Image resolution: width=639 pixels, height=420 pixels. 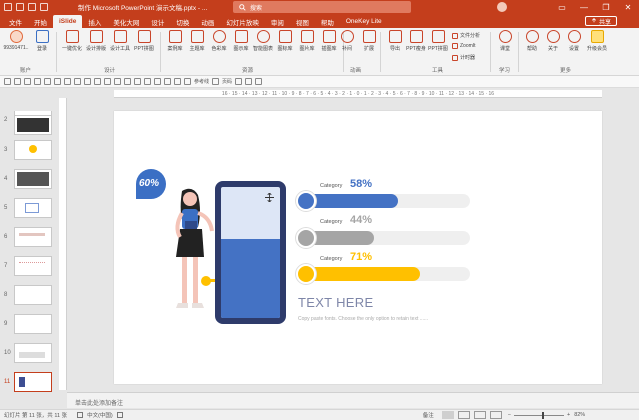 I want to click on spellcheck-icon, so click(x=80, y=415).